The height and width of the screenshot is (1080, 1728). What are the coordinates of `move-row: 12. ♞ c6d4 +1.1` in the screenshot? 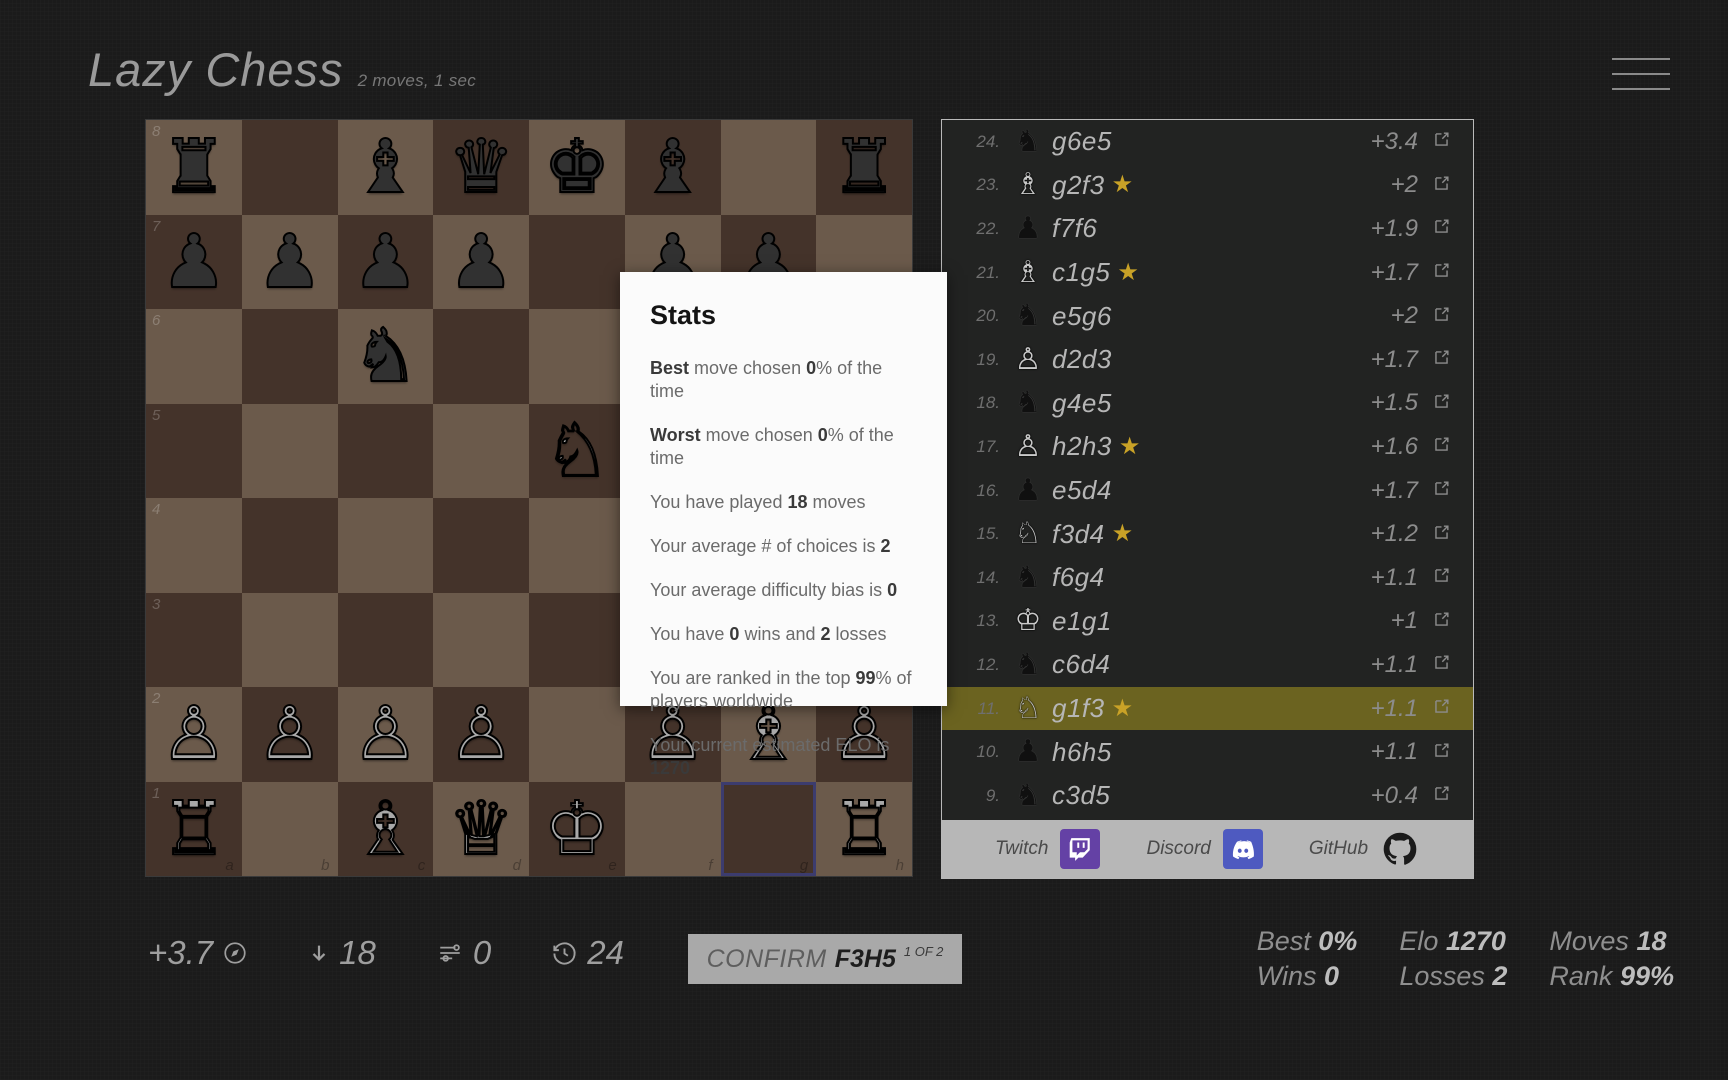 It's located at (1207, 665).